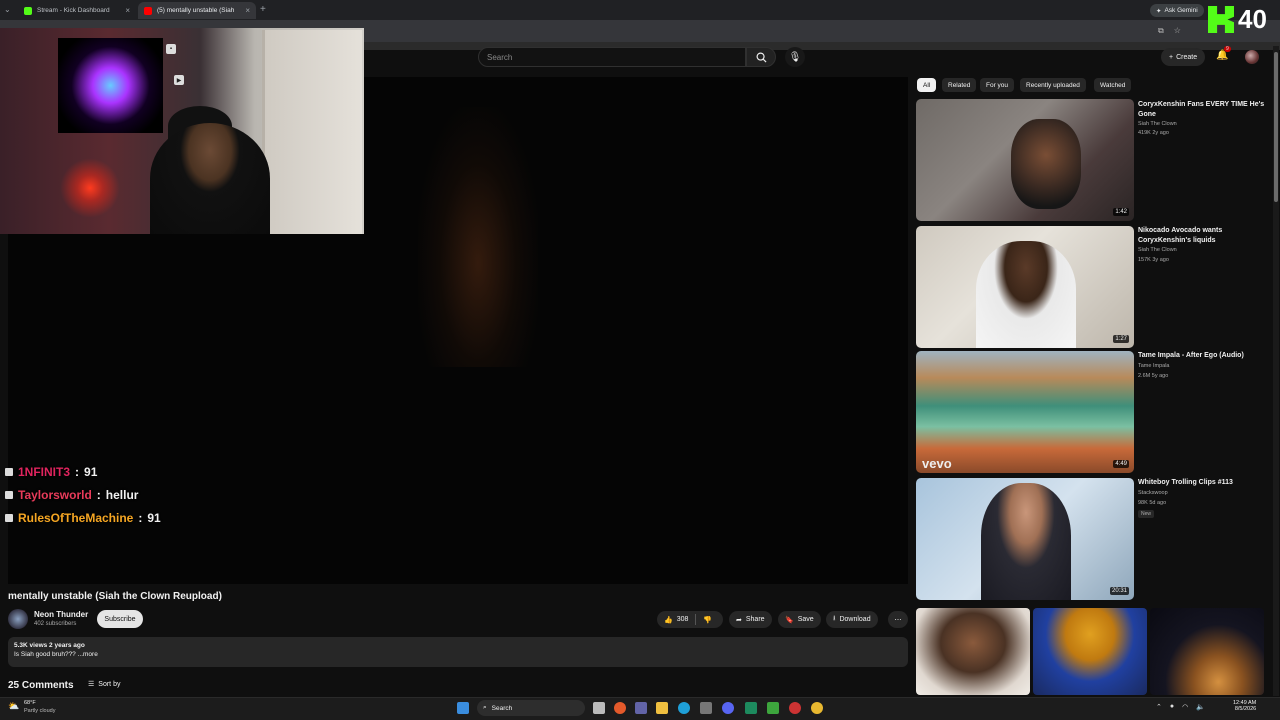 Image resolution: width=1280 pixels, height=720 pixels. I want to click on chip-for-you: For you, so click(997, 85).